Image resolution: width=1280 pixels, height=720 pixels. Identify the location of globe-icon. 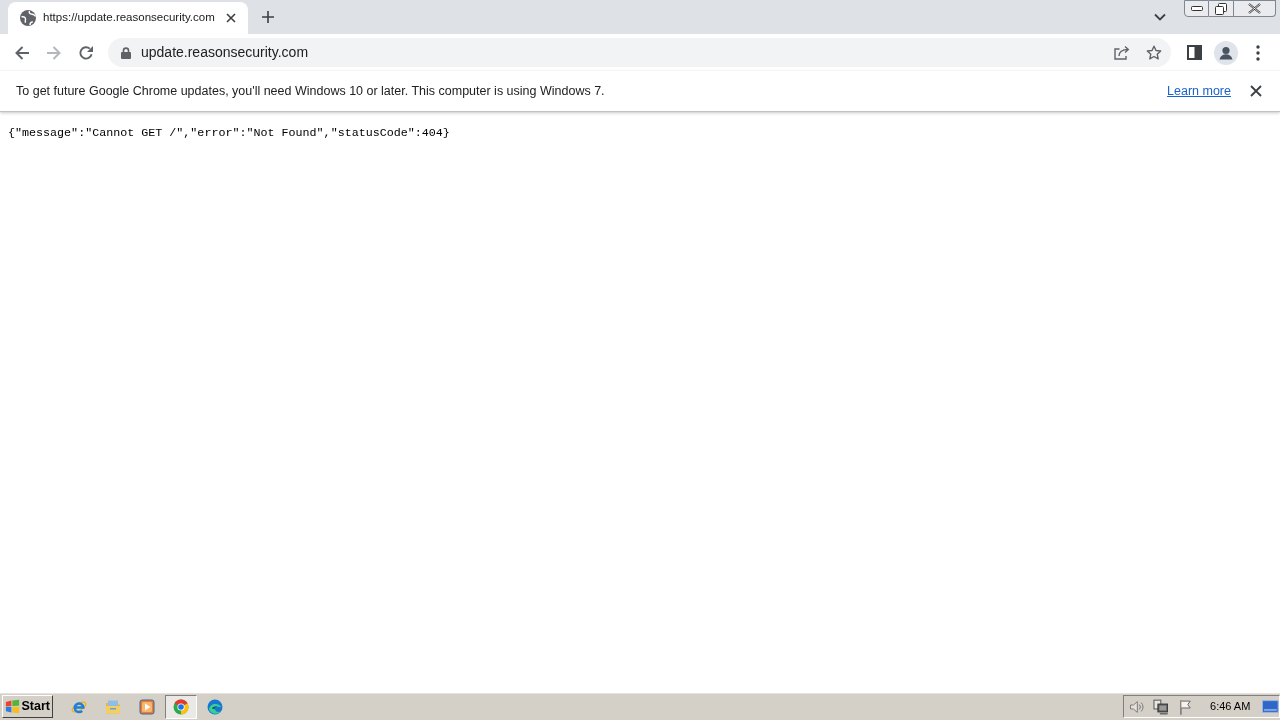
(28, 18).